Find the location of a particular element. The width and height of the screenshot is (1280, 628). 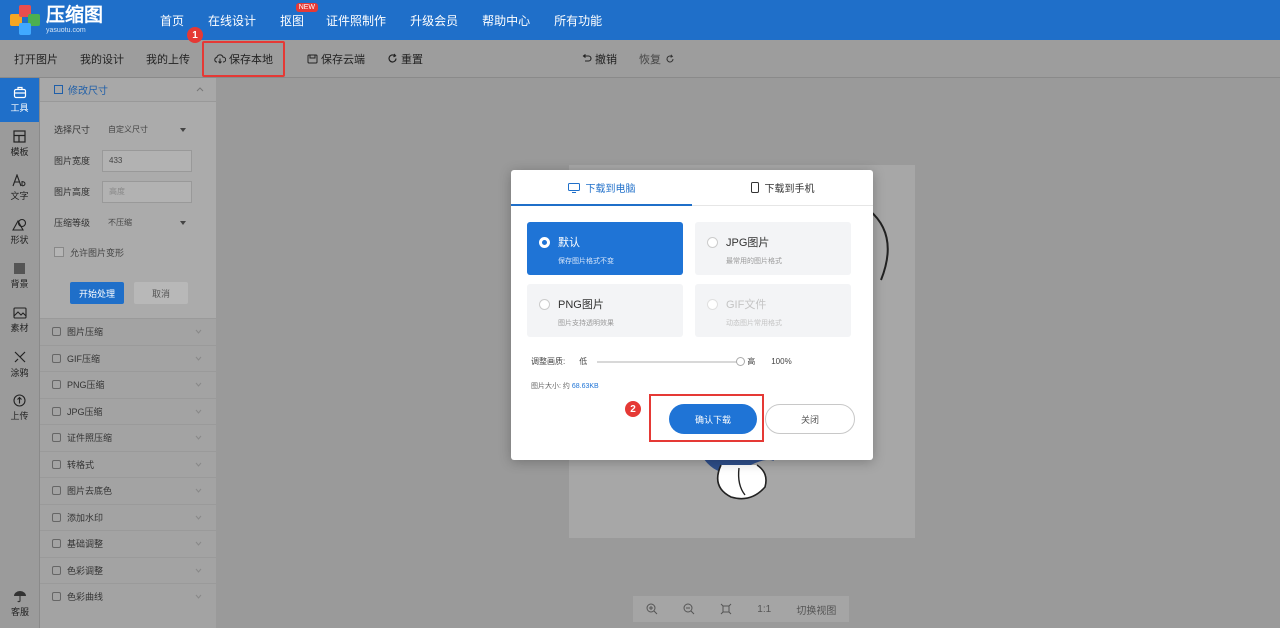

cloud-save-icon is located at coordinates (312, 58).